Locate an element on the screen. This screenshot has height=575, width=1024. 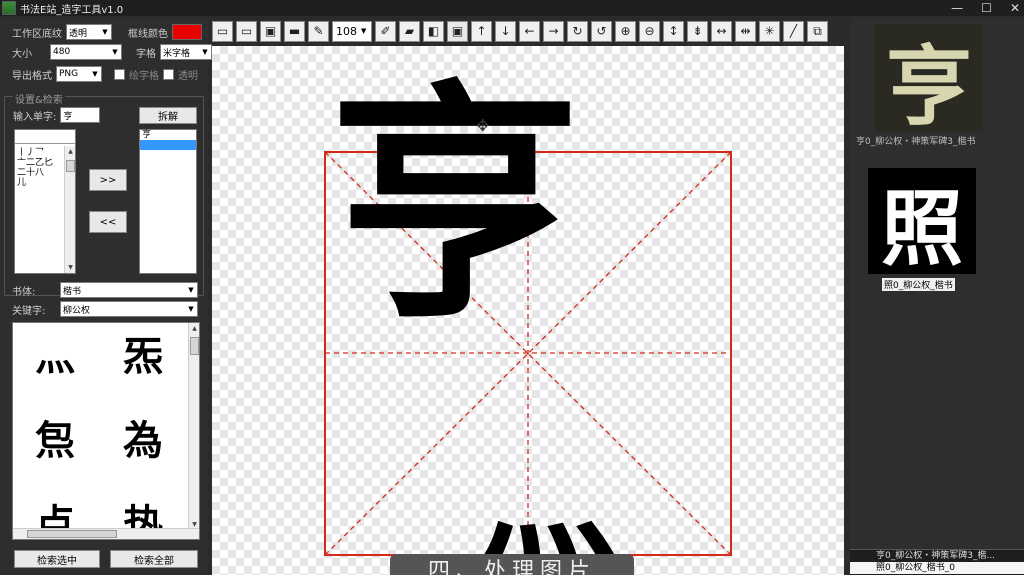
image-icon: ▣ is located at coordinates (270, 31).